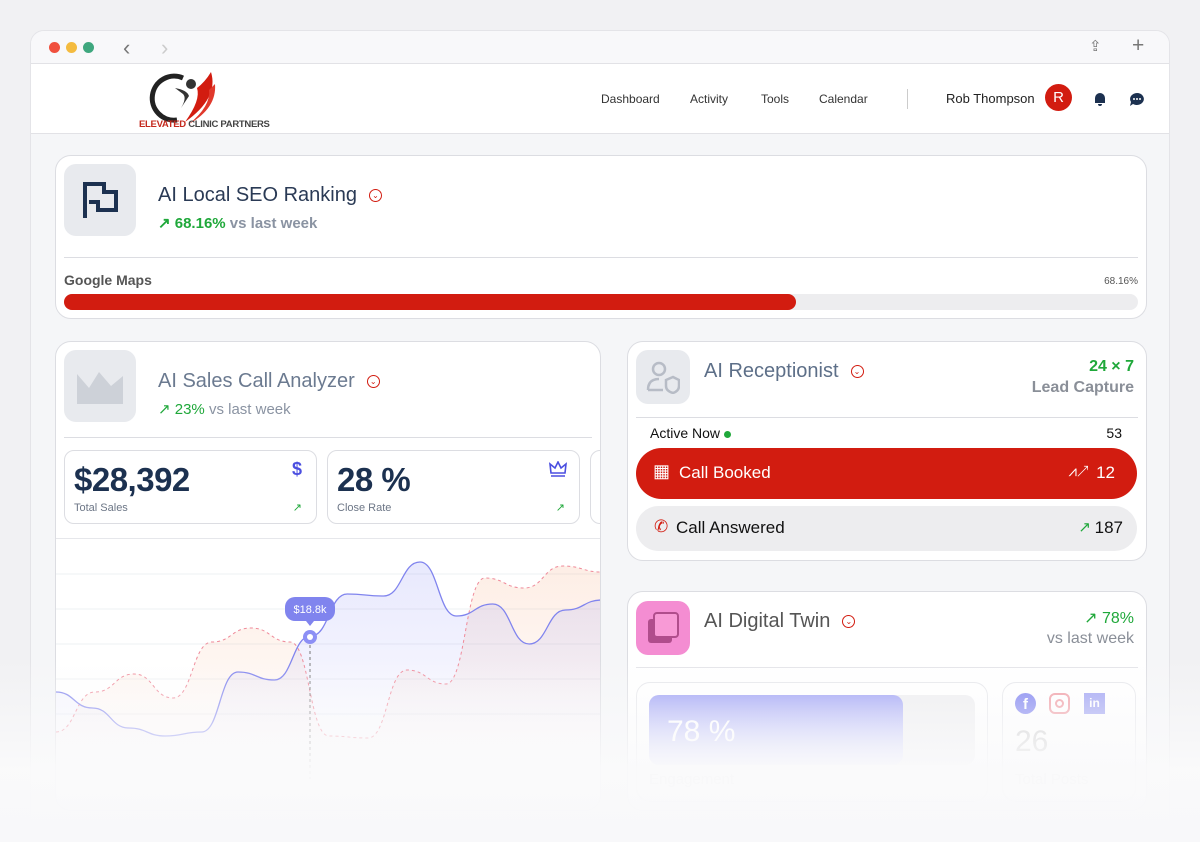 The height and width of the screenshot is (842, 1200). What do you see at coordinates (1058, 97) in the screenshot?
I see `avatar: R` at bounding box center [1058, 97].